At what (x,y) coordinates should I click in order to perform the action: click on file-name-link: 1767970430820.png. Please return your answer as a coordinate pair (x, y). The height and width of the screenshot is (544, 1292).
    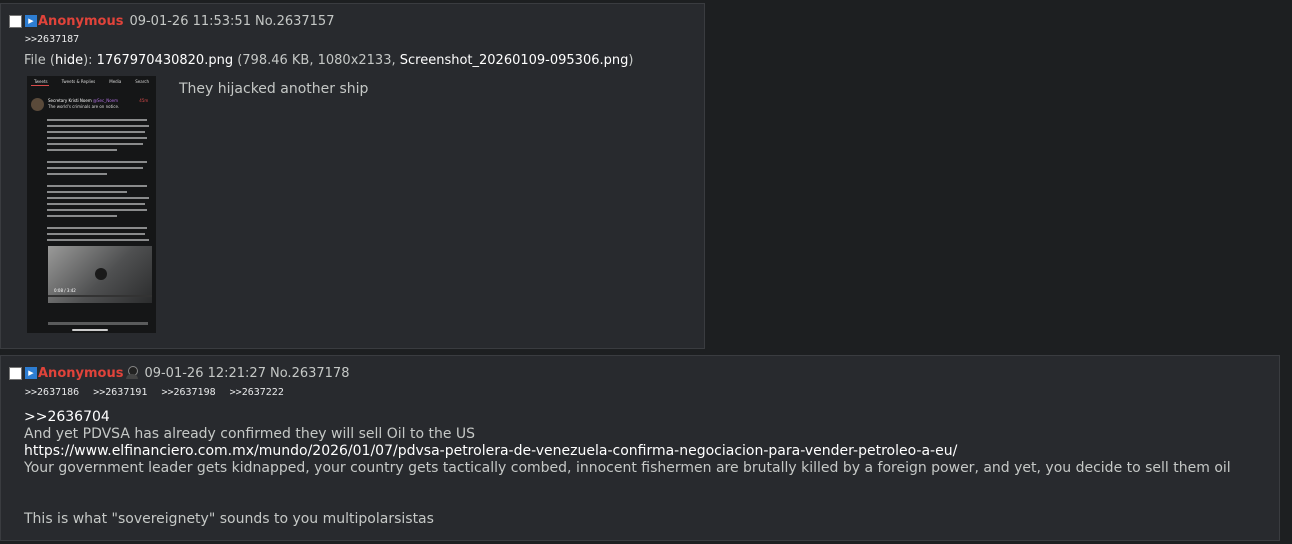
    Looking at the image, I should click on (165, 60).